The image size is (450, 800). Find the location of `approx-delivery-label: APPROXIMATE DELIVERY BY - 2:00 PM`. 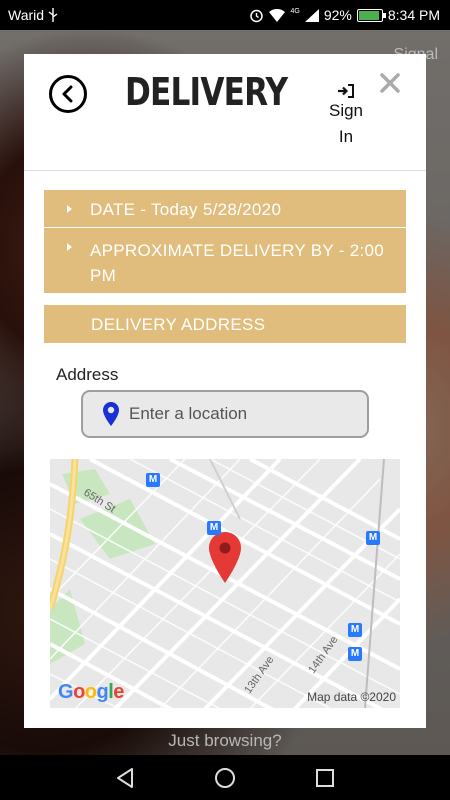

approx-delivery-label: APPROXIMATE DELIVERY BY - 2:00 PM is located at coordinates (237, 263).